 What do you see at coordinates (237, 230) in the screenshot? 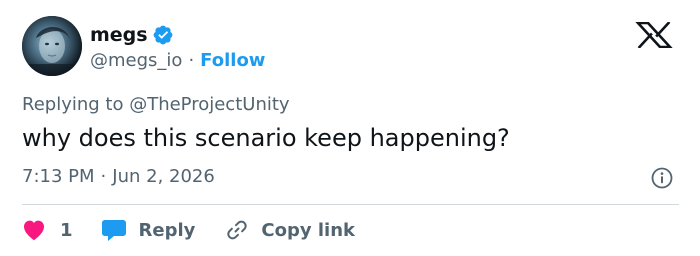
I see `link-icon` at bounding box center [237, 230].